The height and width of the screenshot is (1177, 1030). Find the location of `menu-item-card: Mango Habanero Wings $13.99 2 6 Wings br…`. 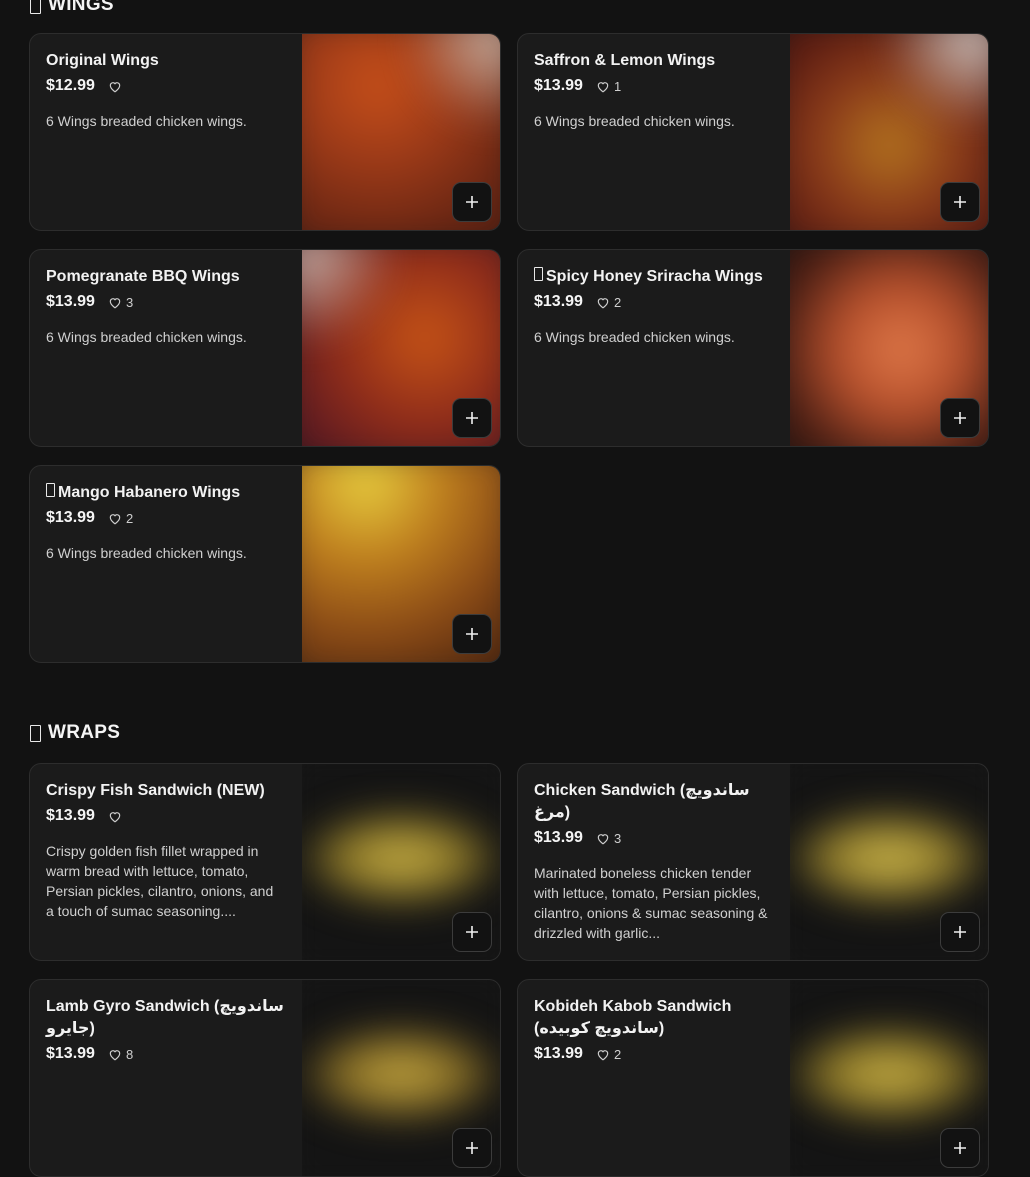

menu-item-card: Mango Habanero Wings $13.99 2 6 Wings br… is located at coordinates (265, 564).